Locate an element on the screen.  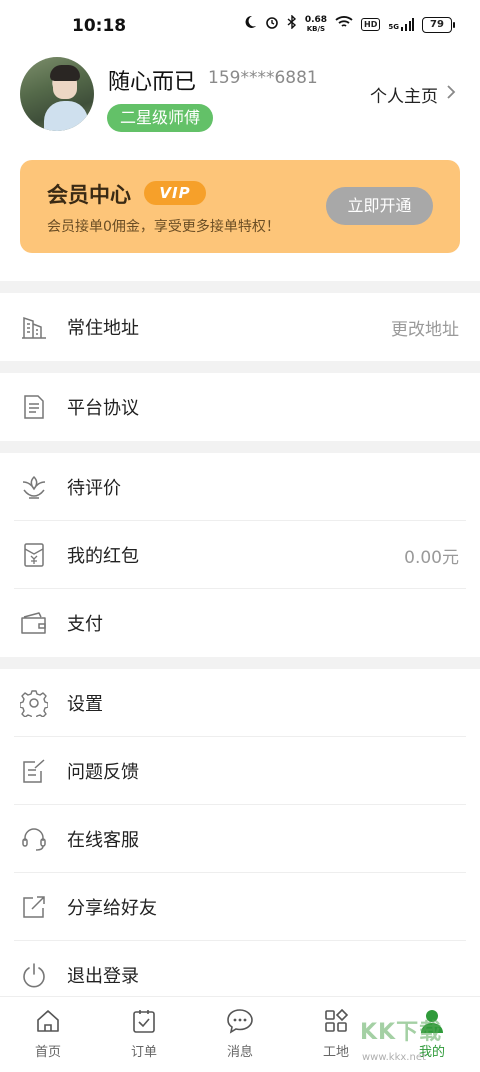
nav-label-orders: 订单 is located at coordinates (143, 1052).